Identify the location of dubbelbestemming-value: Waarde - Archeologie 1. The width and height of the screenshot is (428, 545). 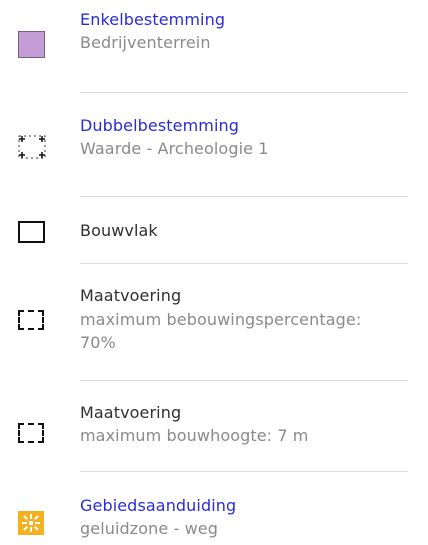
(174, 148).